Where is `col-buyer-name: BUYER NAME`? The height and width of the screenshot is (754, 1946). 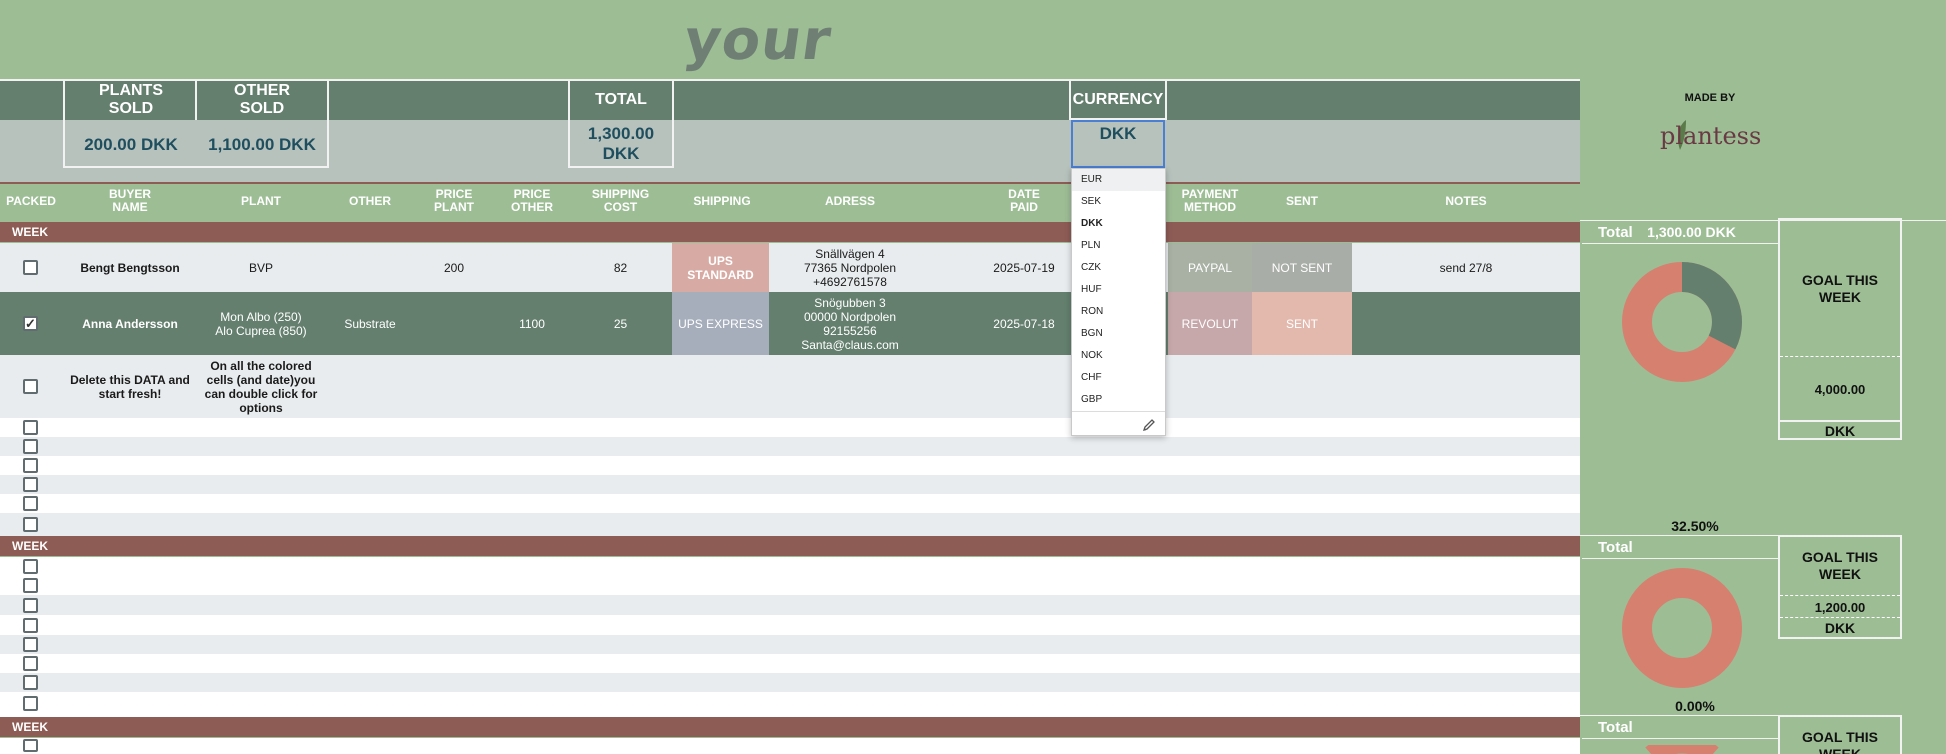
col-buyer-name: BUYER NAME is located at coordinates (129, 200).